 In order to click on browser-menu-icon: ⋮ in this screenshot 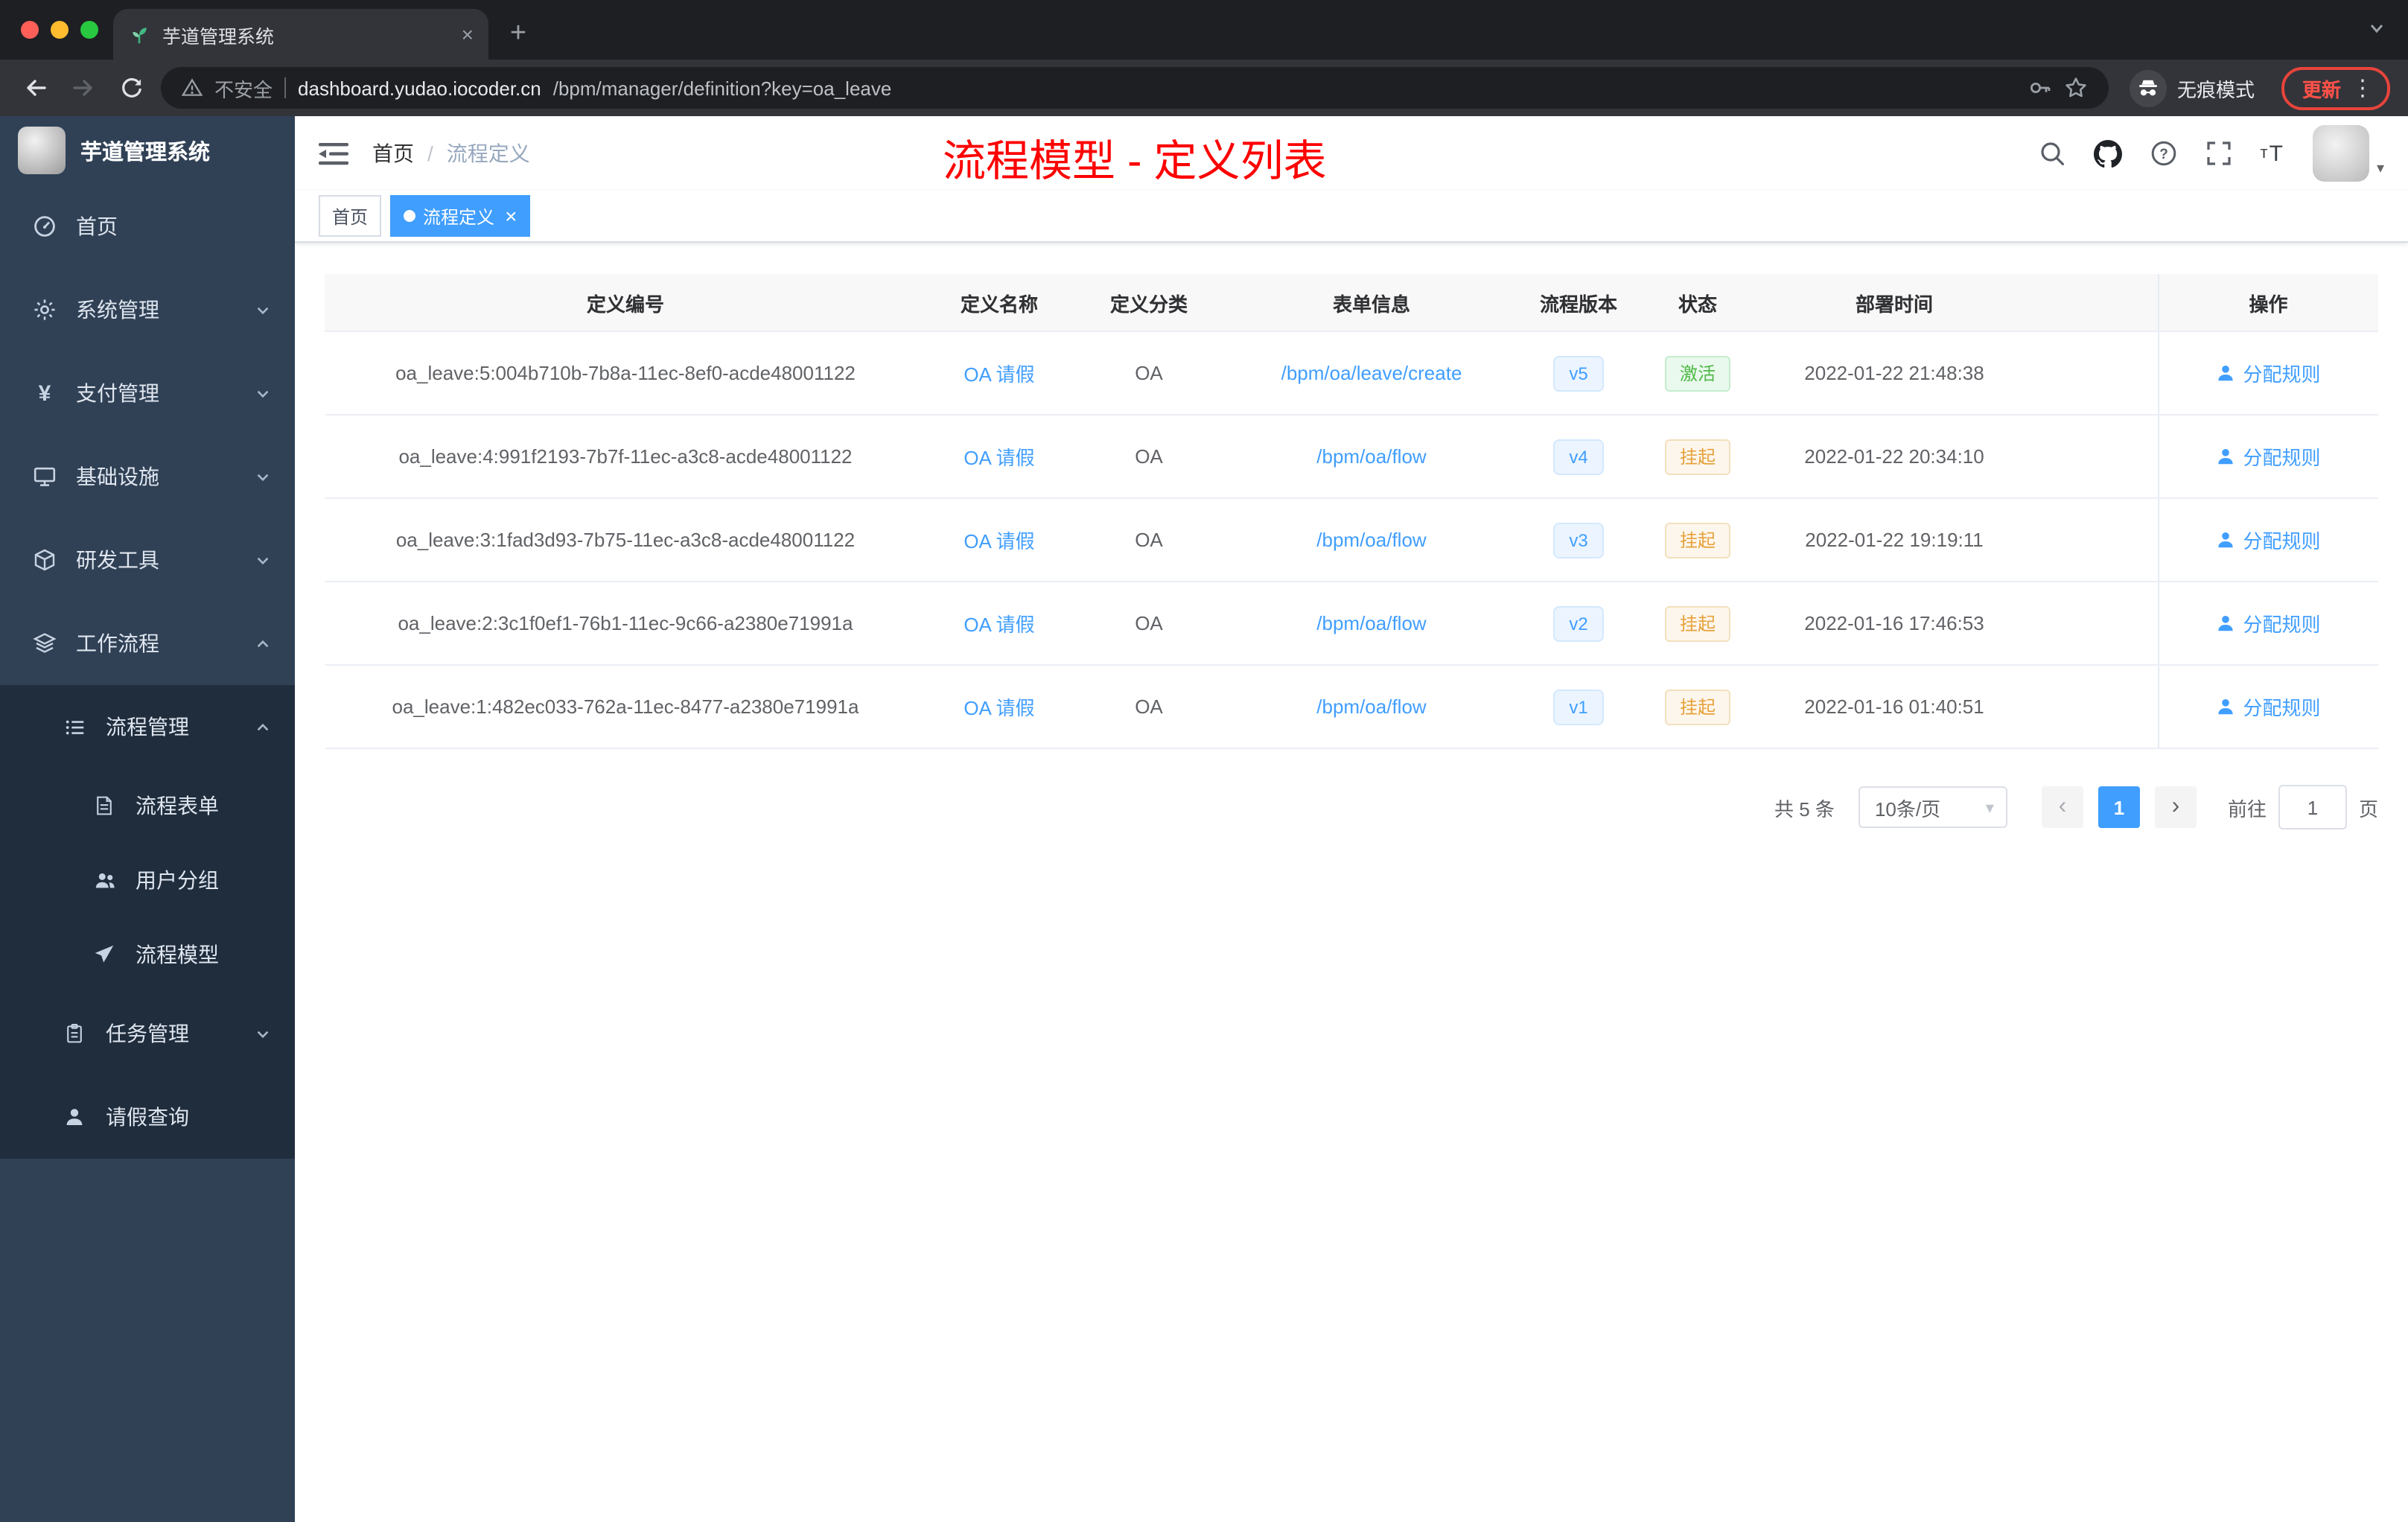, I will do `click(2362, 88)`.